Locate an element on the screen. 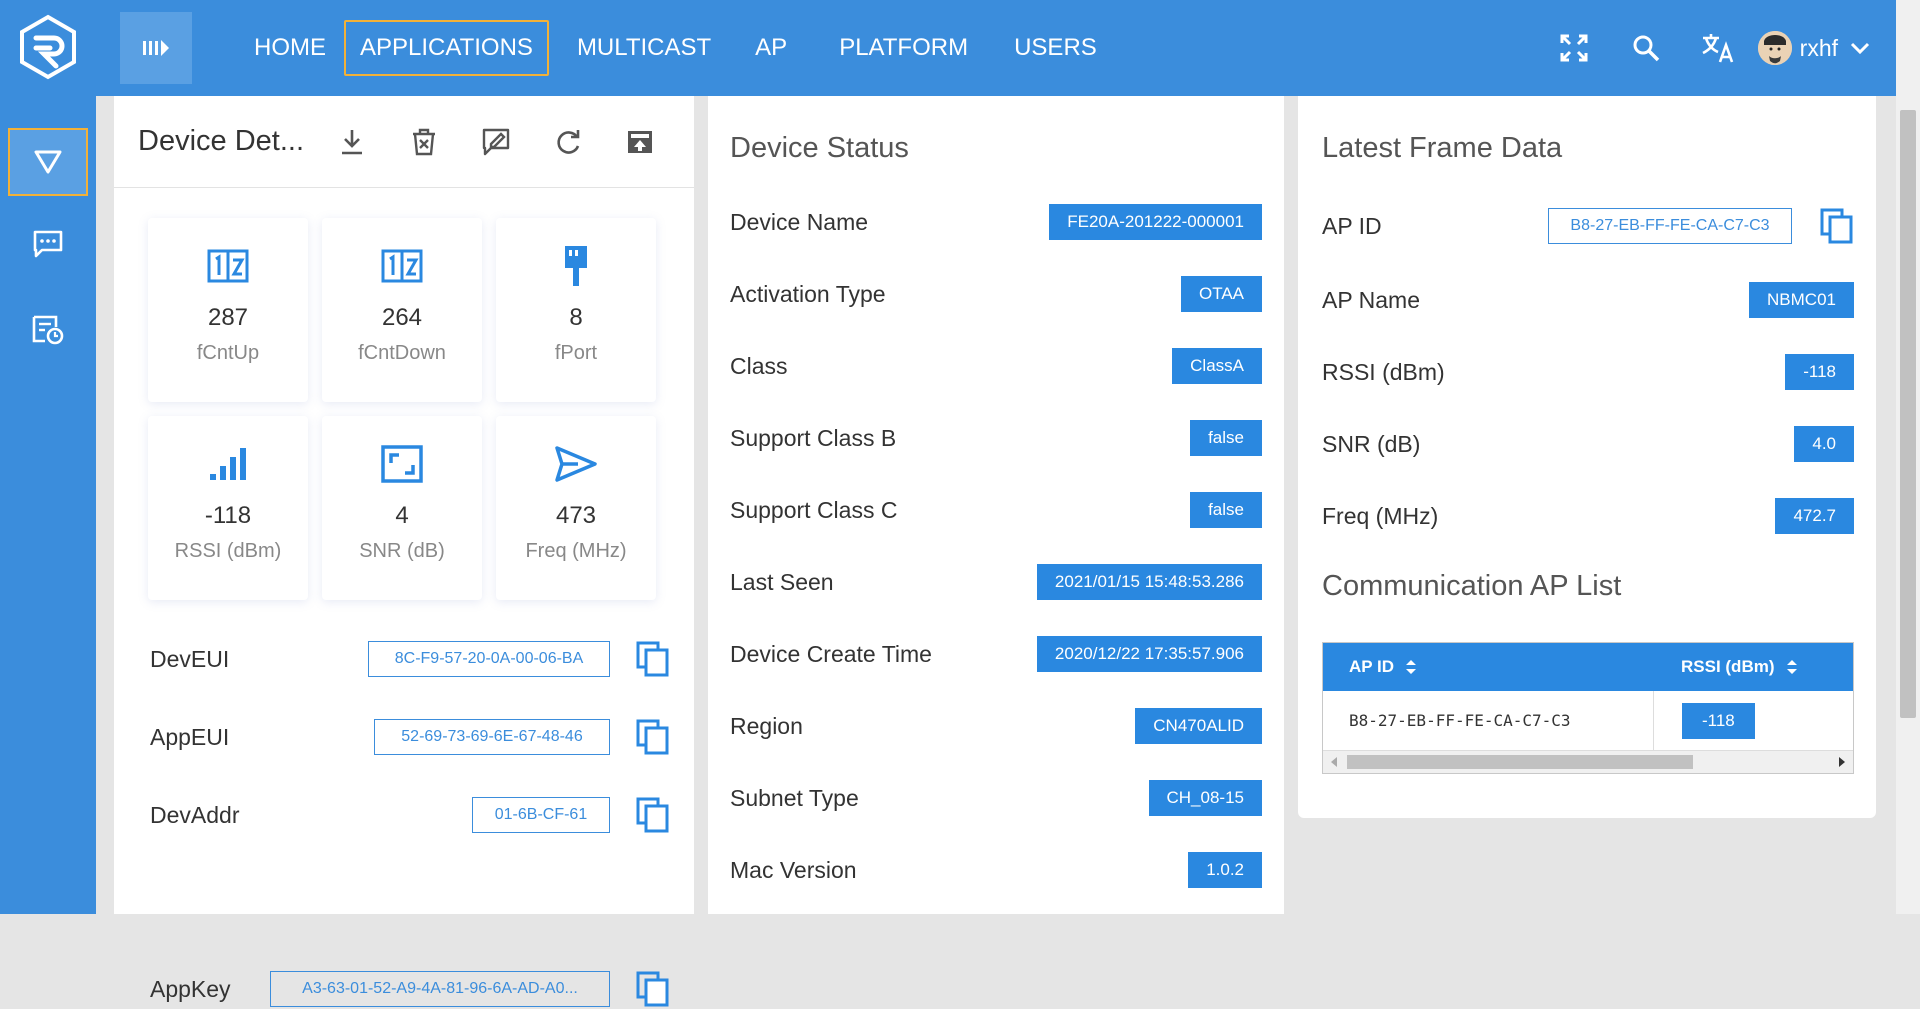  row-value: FE20A-201222-000001 is located at coordinates (1155, 222).